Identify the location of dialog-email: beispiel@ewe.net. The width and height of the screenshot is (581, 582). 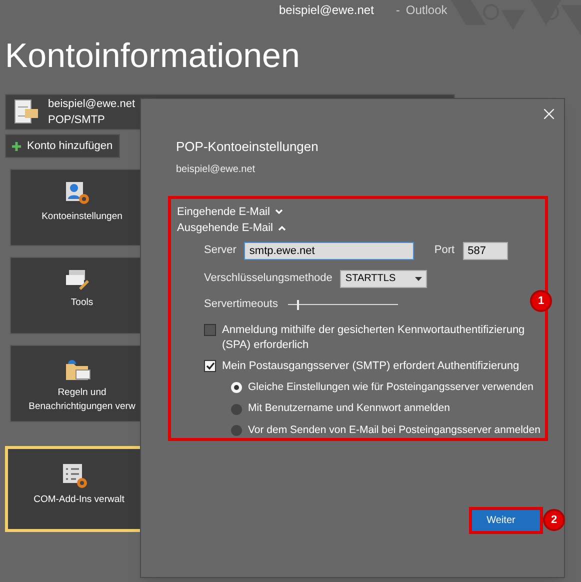
(216, 169).